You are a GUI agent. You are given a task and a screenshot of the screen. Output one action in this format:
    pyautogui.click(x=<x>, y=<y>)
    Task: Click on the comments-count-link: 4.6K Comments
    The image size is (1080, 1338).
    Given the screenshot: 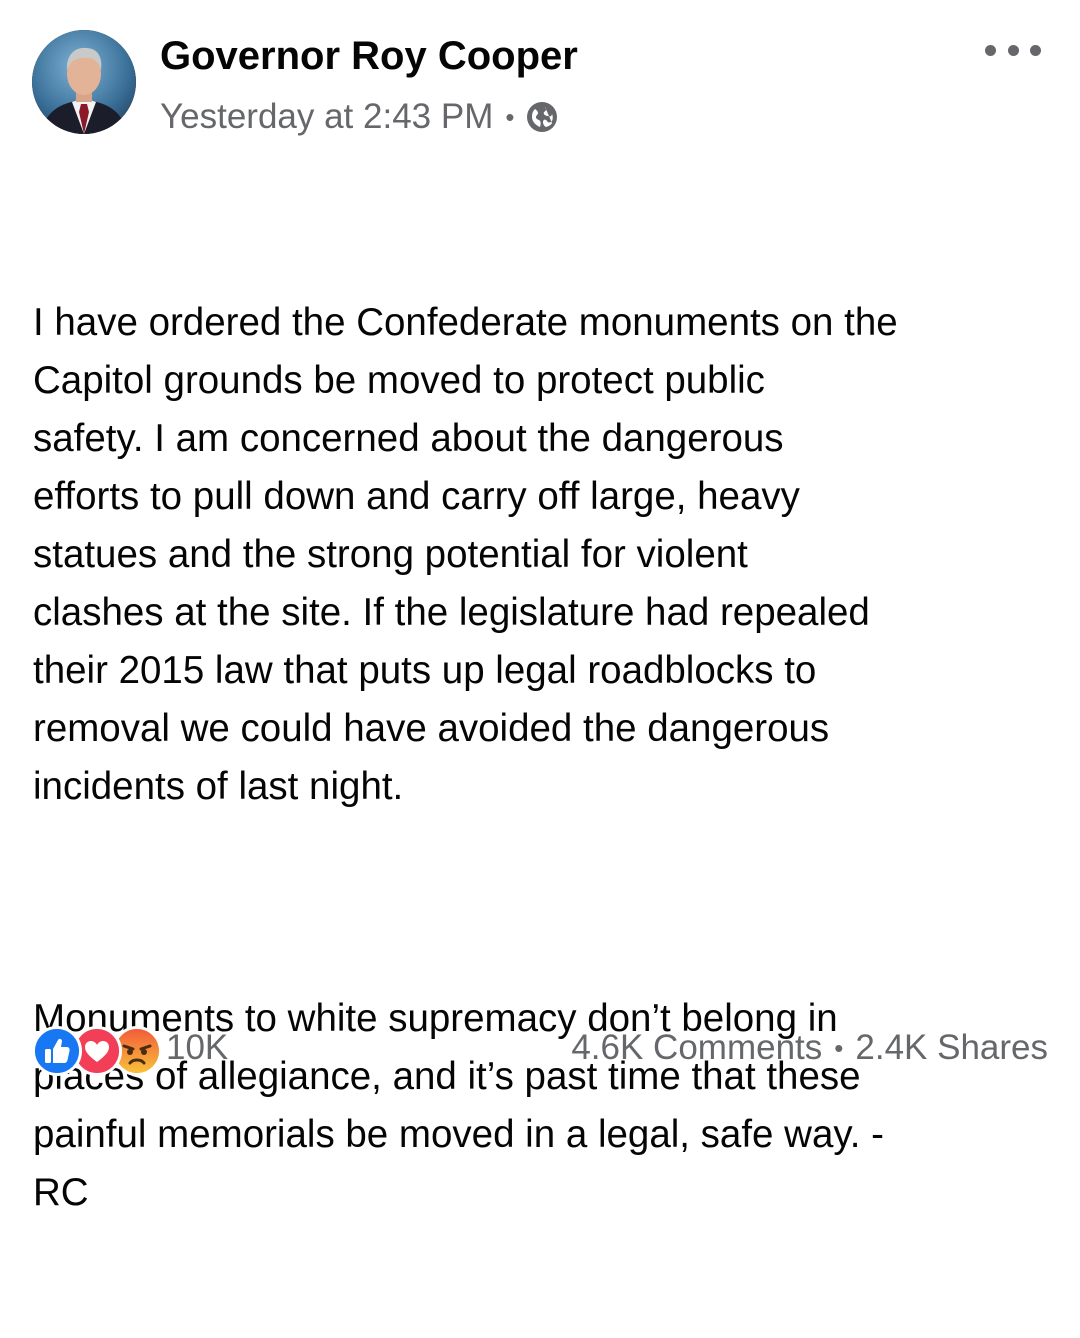 What is the action you would take?
    pyautogui.click(x=696, y=1048)
    